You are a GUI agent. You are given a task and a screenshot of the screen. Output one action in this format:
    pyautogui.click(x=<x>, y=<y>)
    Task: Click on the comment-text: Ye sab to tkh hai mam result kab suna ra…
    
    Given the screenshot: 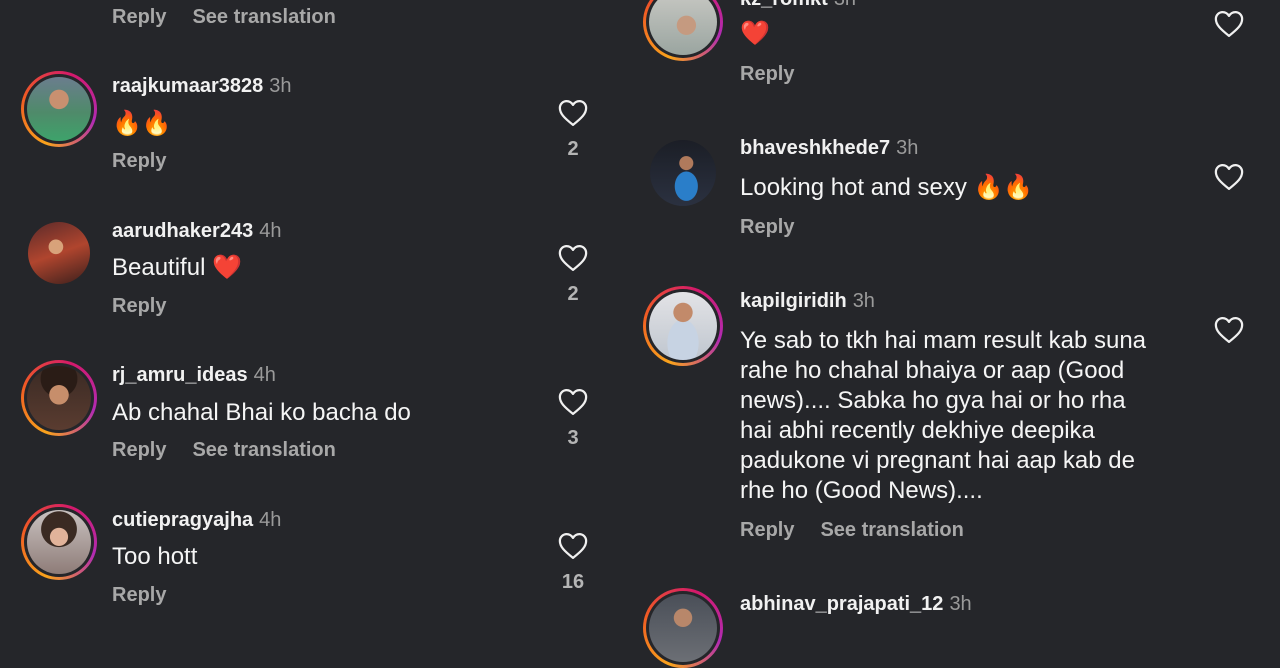 What is the action you would take?
    pyautogui.click(x=943, y=415)
    